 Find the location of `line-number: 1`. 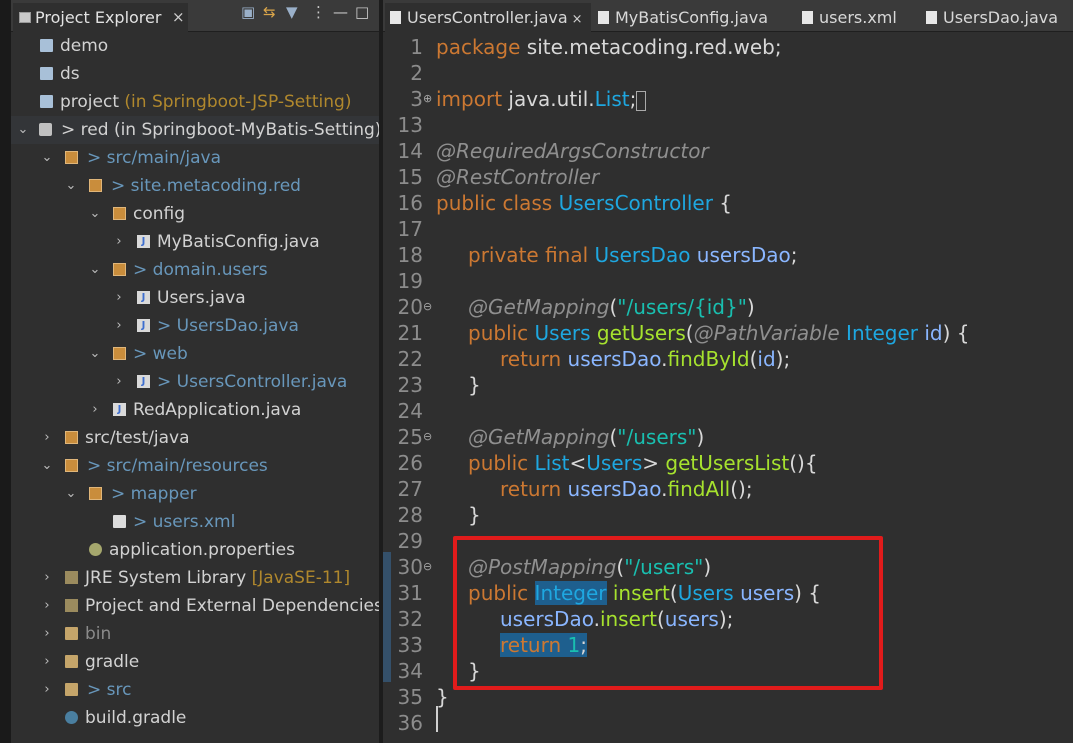

line-number: 1 is located at coordinates (416, 47).